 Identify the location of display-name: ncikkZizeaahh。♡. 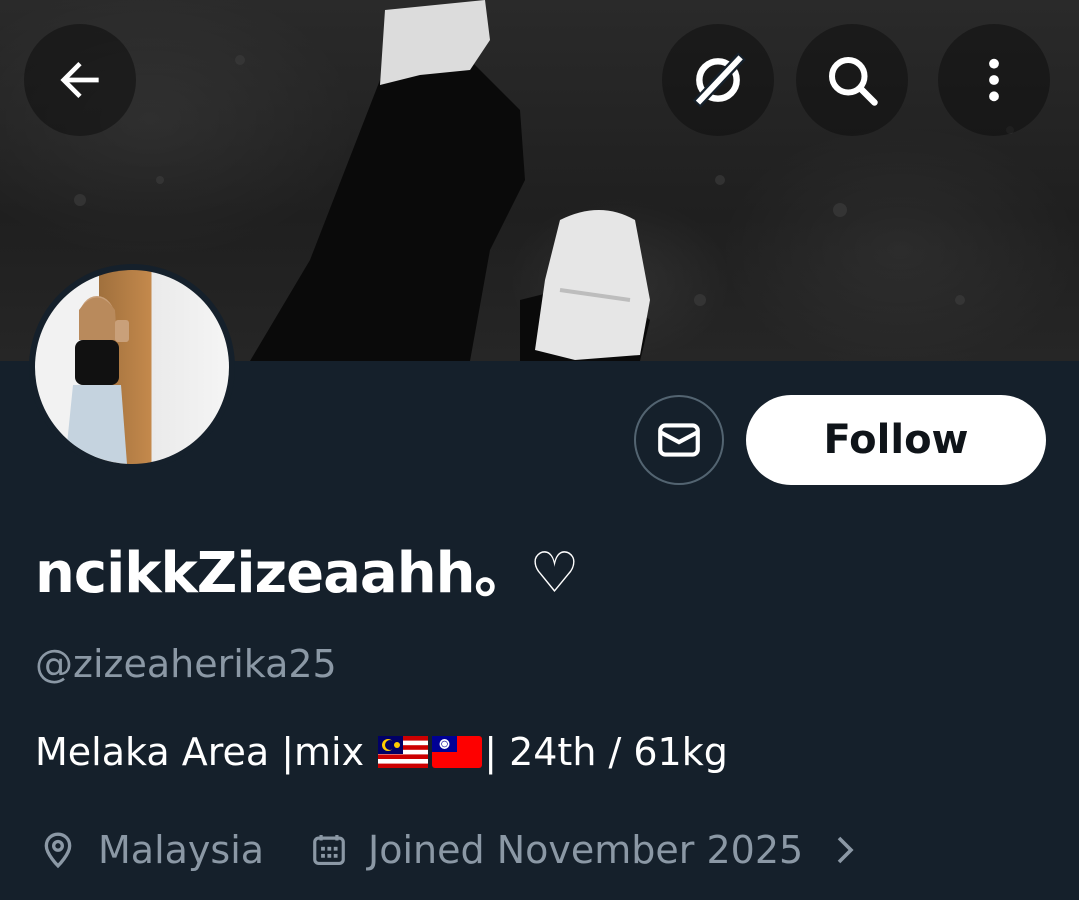
(307, 573).